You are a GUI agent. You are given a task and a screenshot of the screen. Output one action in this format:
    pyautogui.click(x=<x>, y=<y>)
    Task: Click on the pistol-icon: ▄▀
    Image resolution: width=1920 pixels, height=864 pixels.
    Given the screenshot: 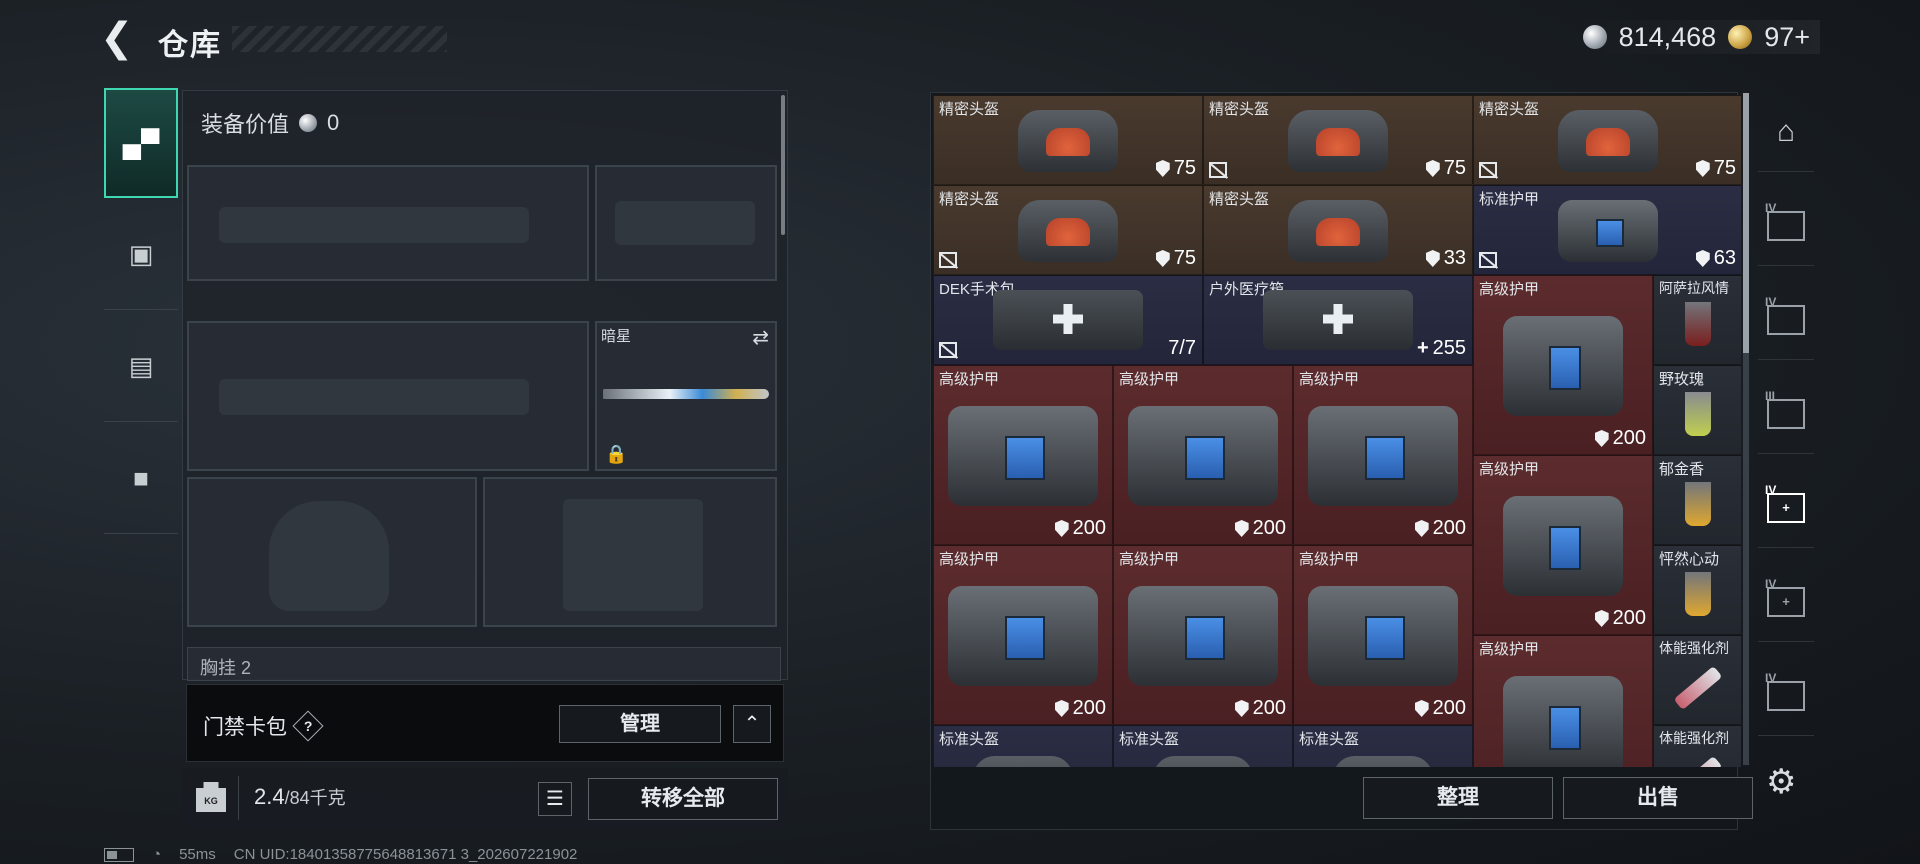 What is the action you would take?
    pyautogui.click(x=141, y=142)
    